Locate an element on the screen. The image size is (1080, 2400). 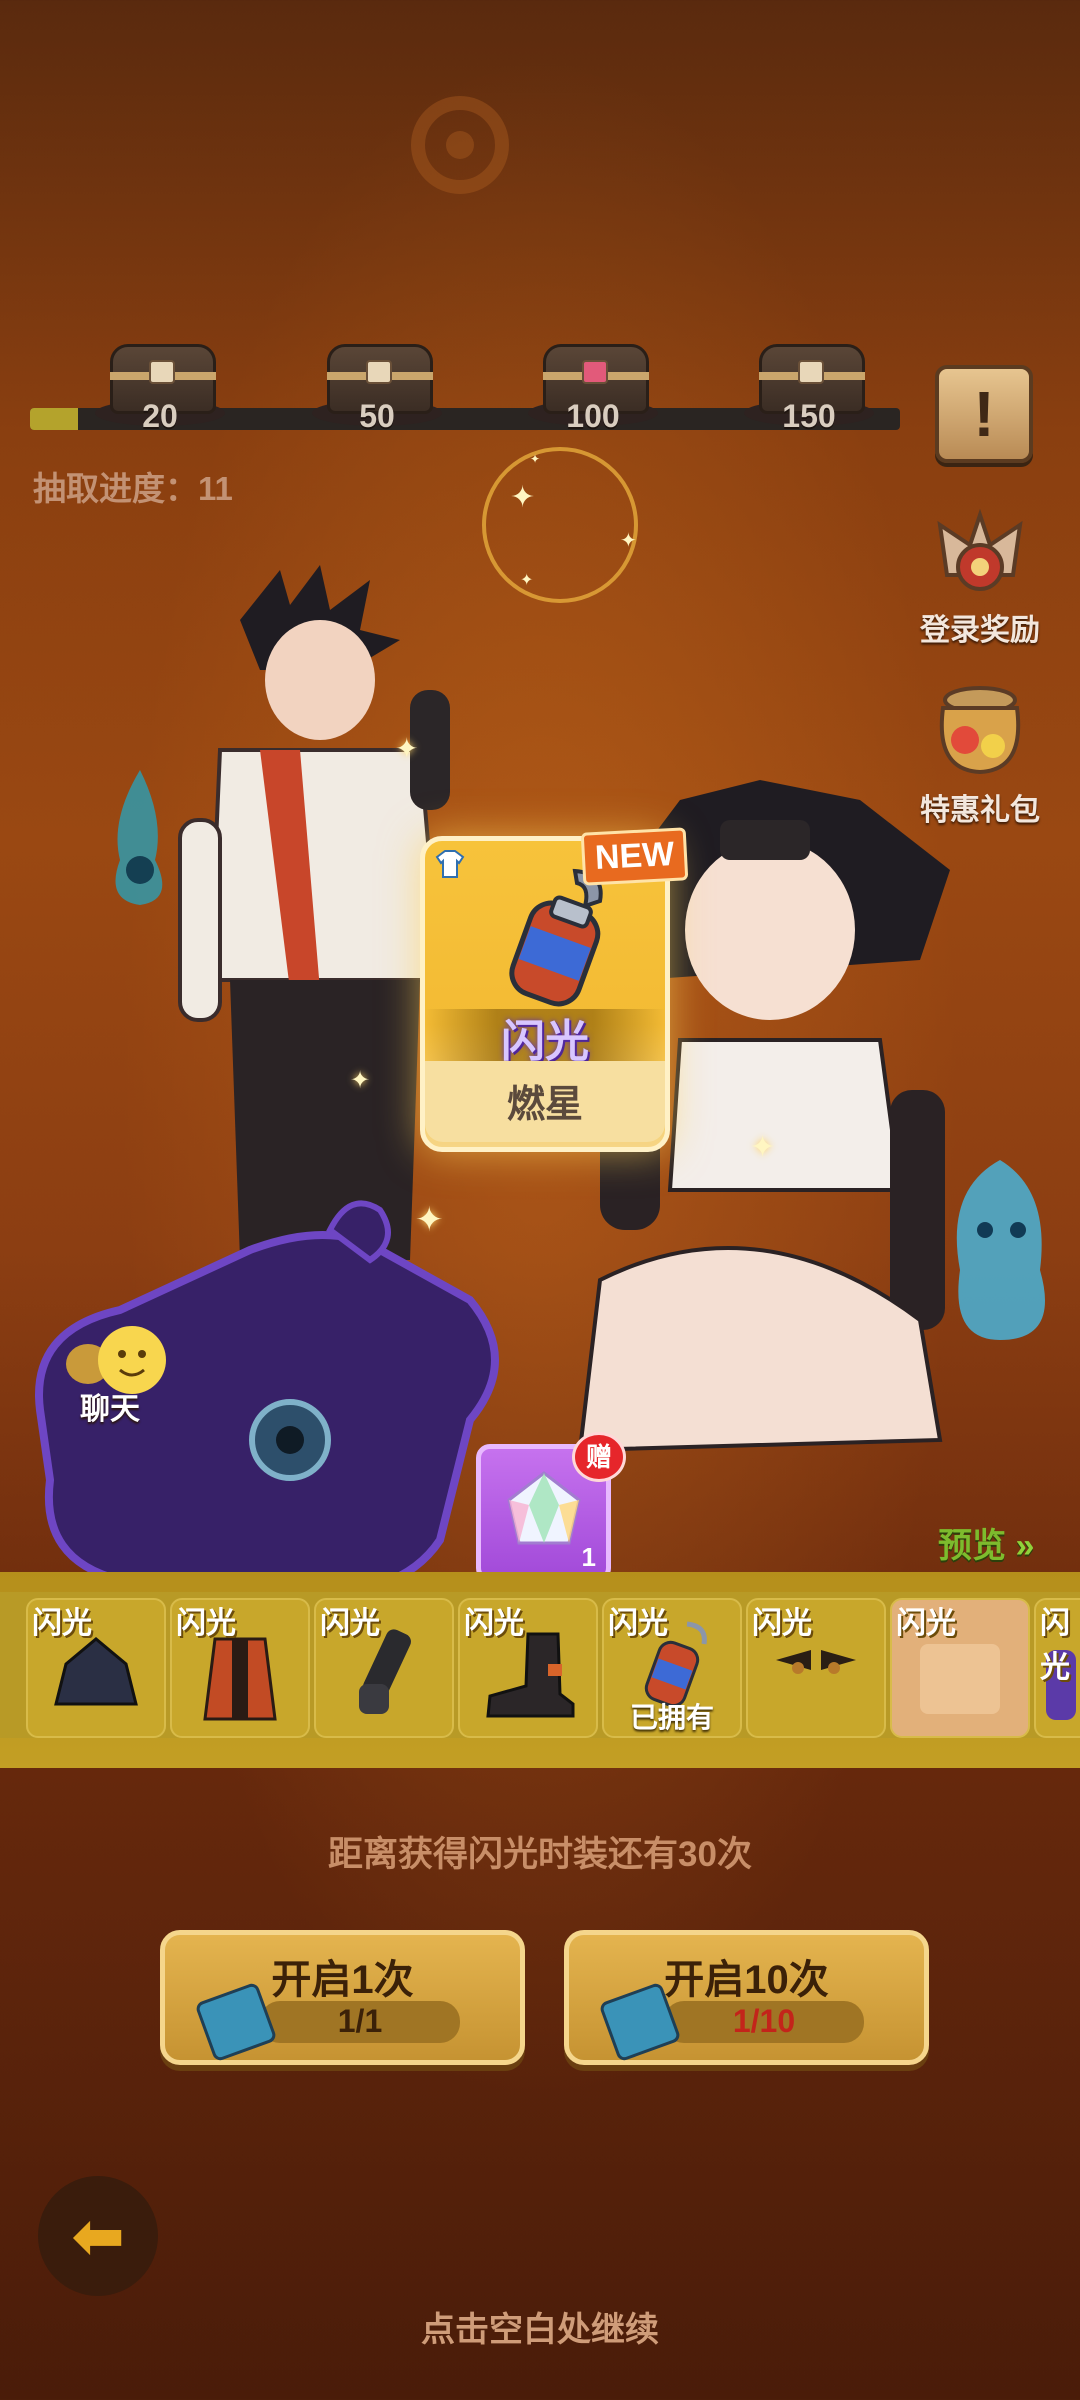
chat-label: 聊天 is located at coordinates (110, 1409).